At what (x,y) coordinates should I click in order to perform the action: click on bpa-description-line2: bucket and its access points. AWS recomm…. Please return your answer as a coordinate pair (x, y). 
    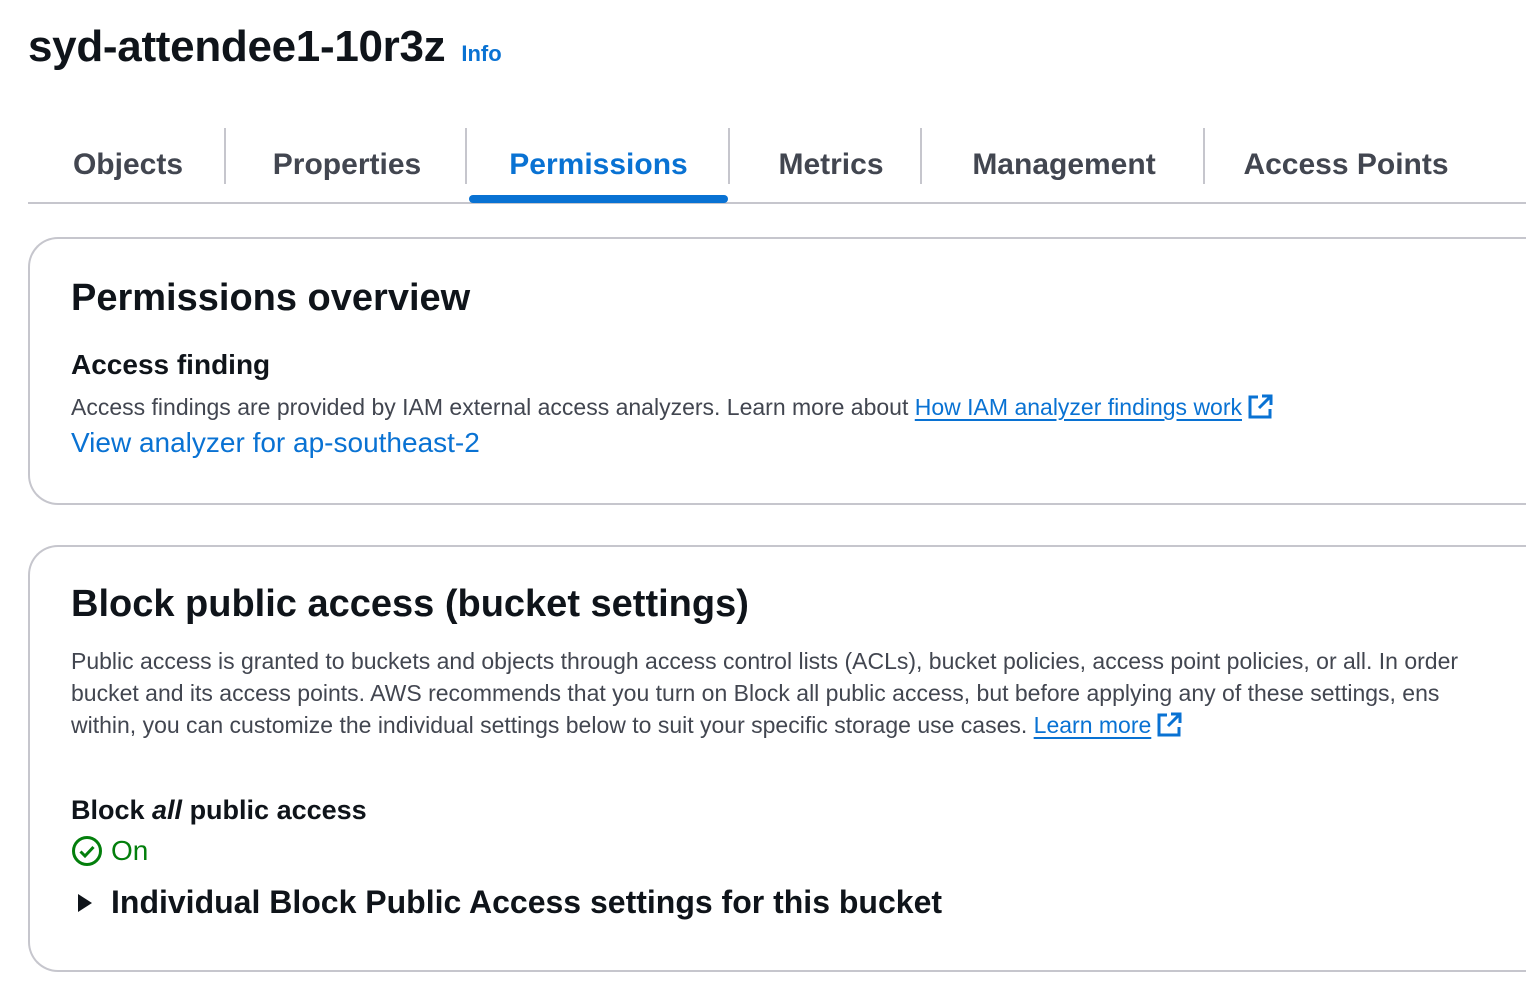
    Looking at the image, I should click on (755, 693).